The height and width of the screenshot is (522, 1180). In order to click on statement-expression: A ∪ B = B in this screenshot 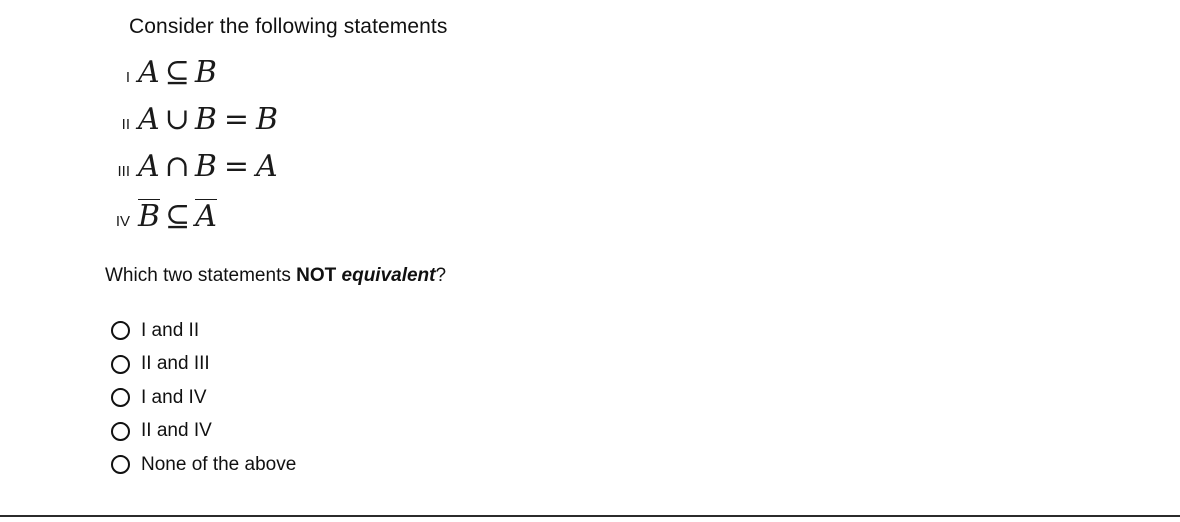, I will do `click(208, 120)`.